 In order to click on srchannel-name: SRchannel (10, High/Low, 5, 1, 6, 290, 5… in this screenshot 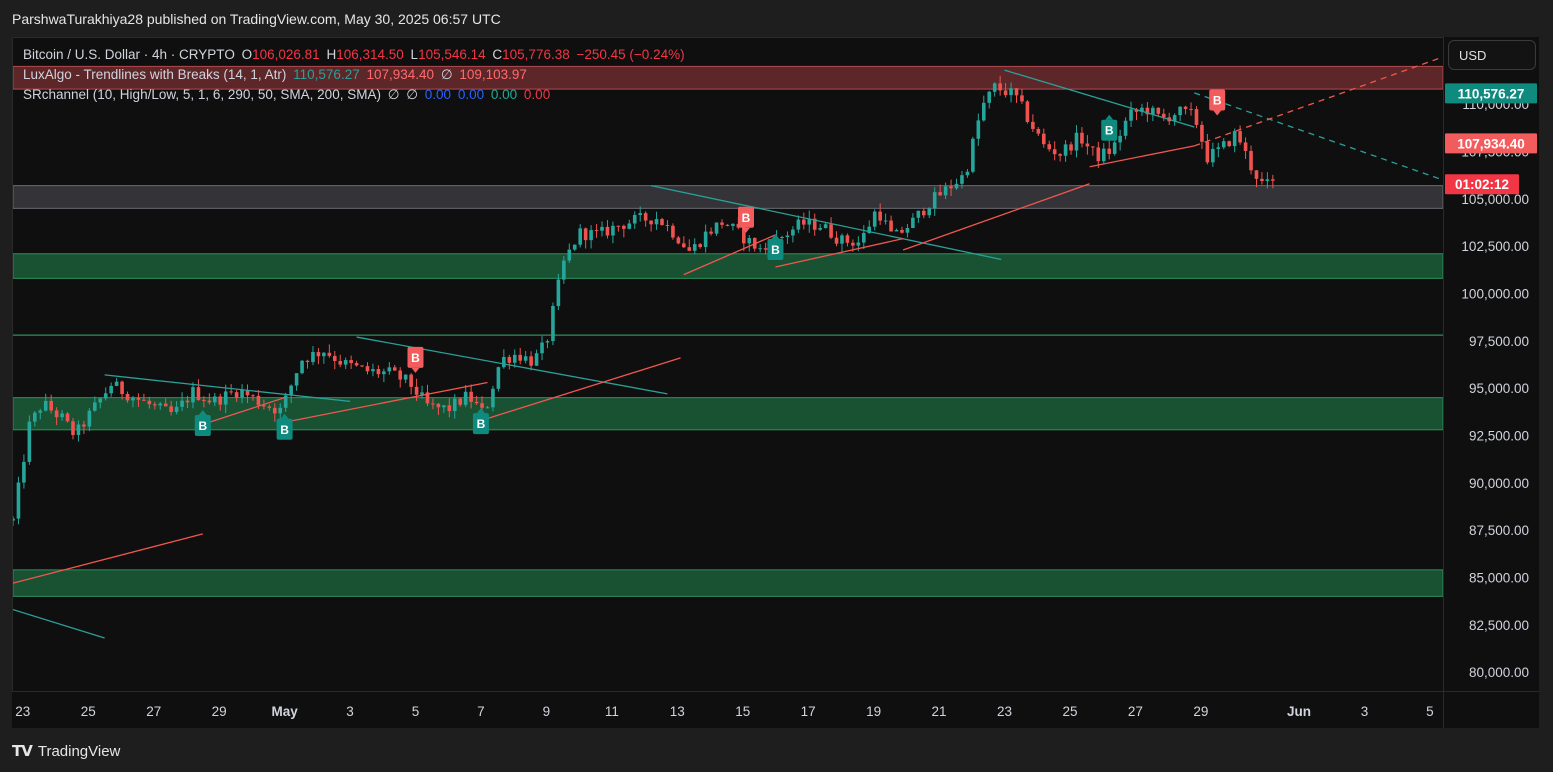, I will do `click(202, 94)`.